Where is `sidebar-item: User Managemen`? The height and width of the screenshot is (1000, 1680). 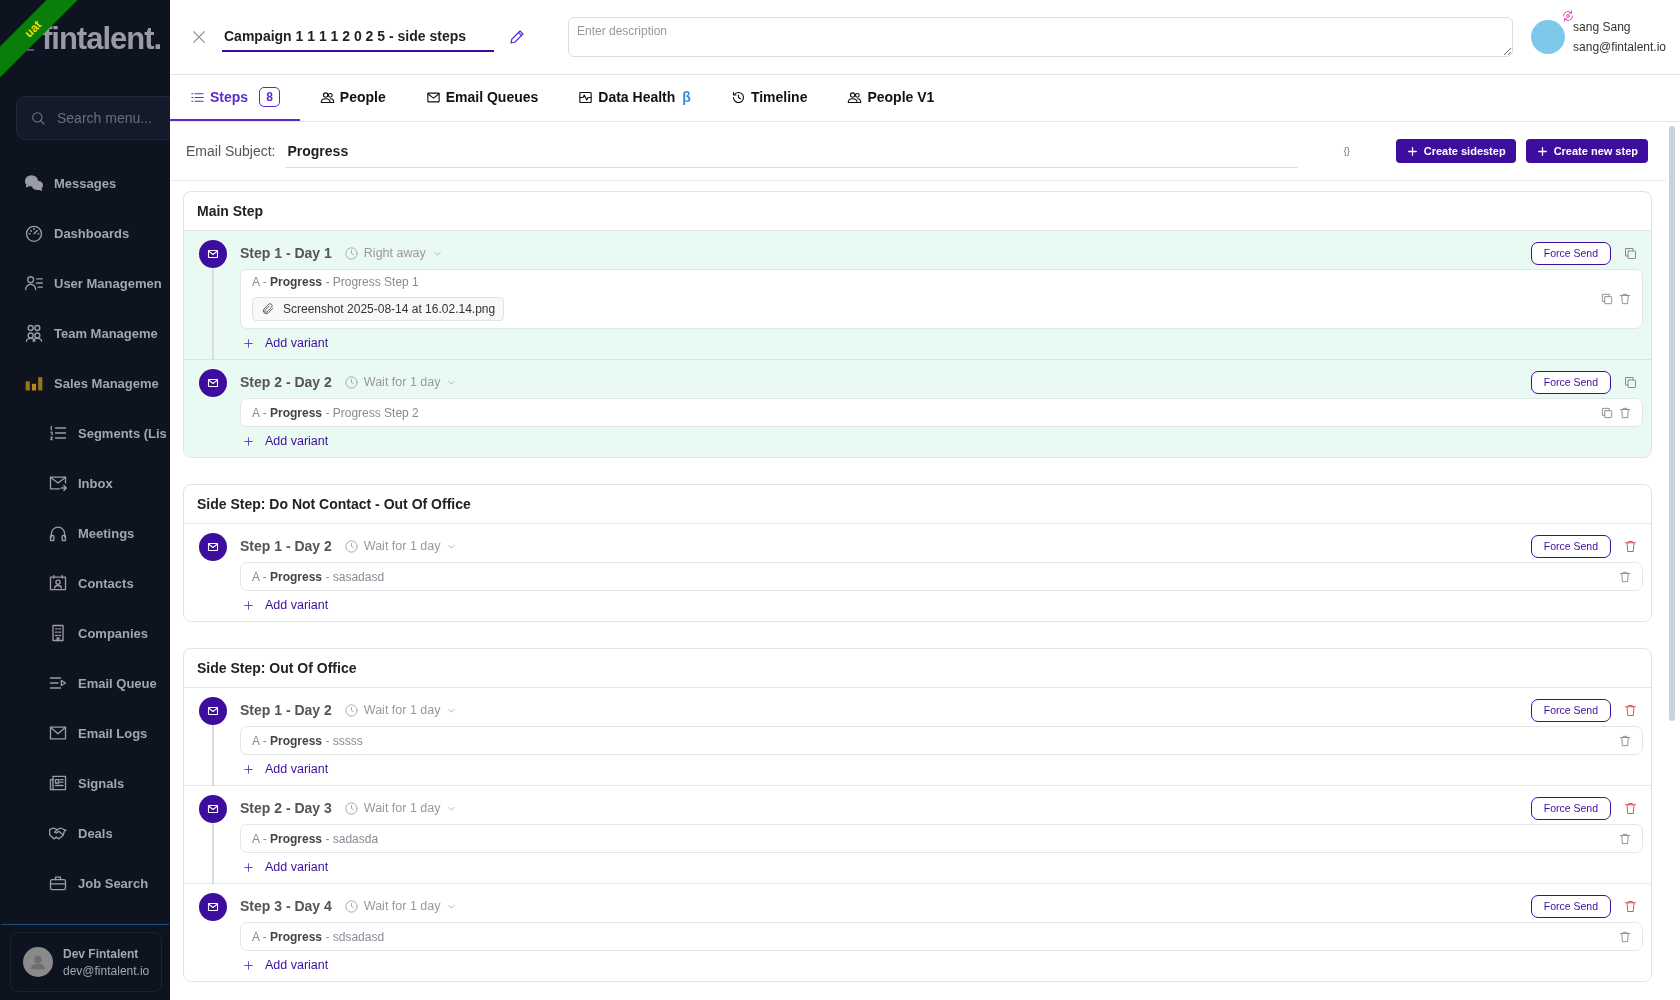
sidebar-item: User Managemen is located at coordinates (85, 283).